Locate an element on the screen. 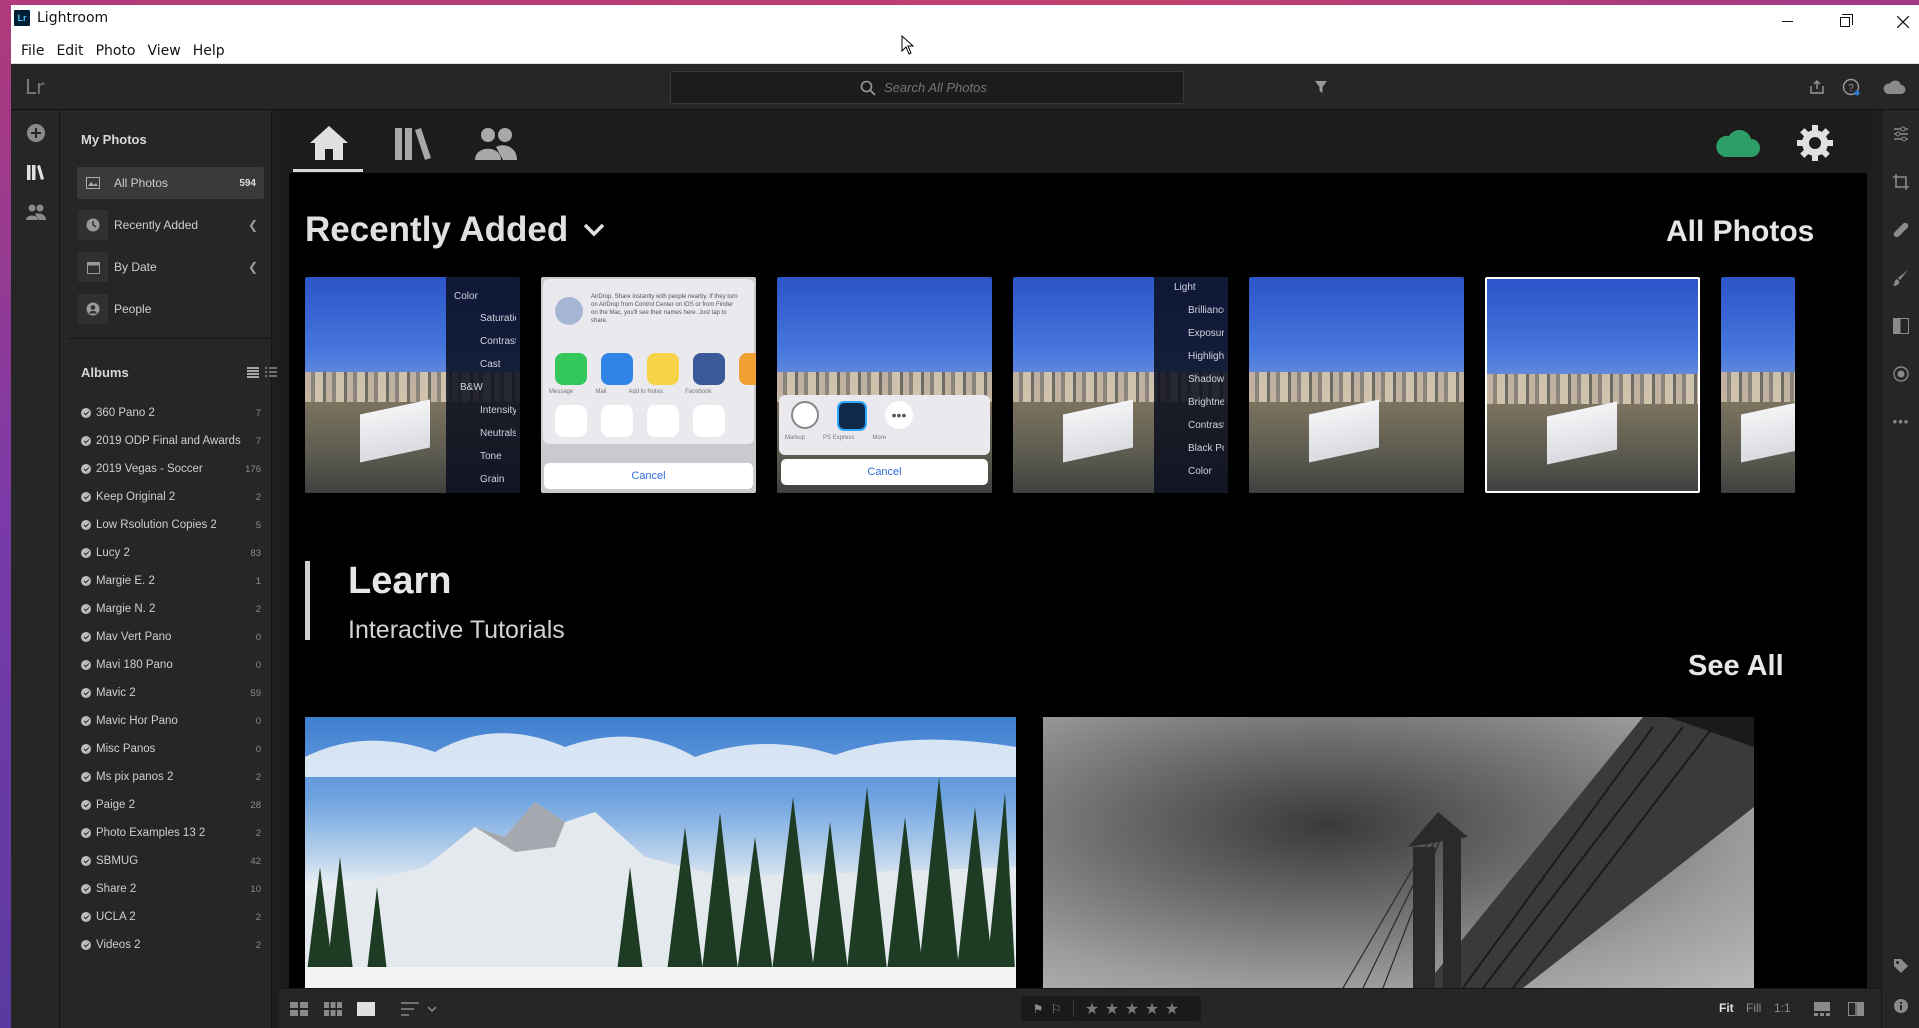 The width and height of the screenshot is (1919, 1028). album-item: UCLA 2 2 is located at coordinates (171, 917).